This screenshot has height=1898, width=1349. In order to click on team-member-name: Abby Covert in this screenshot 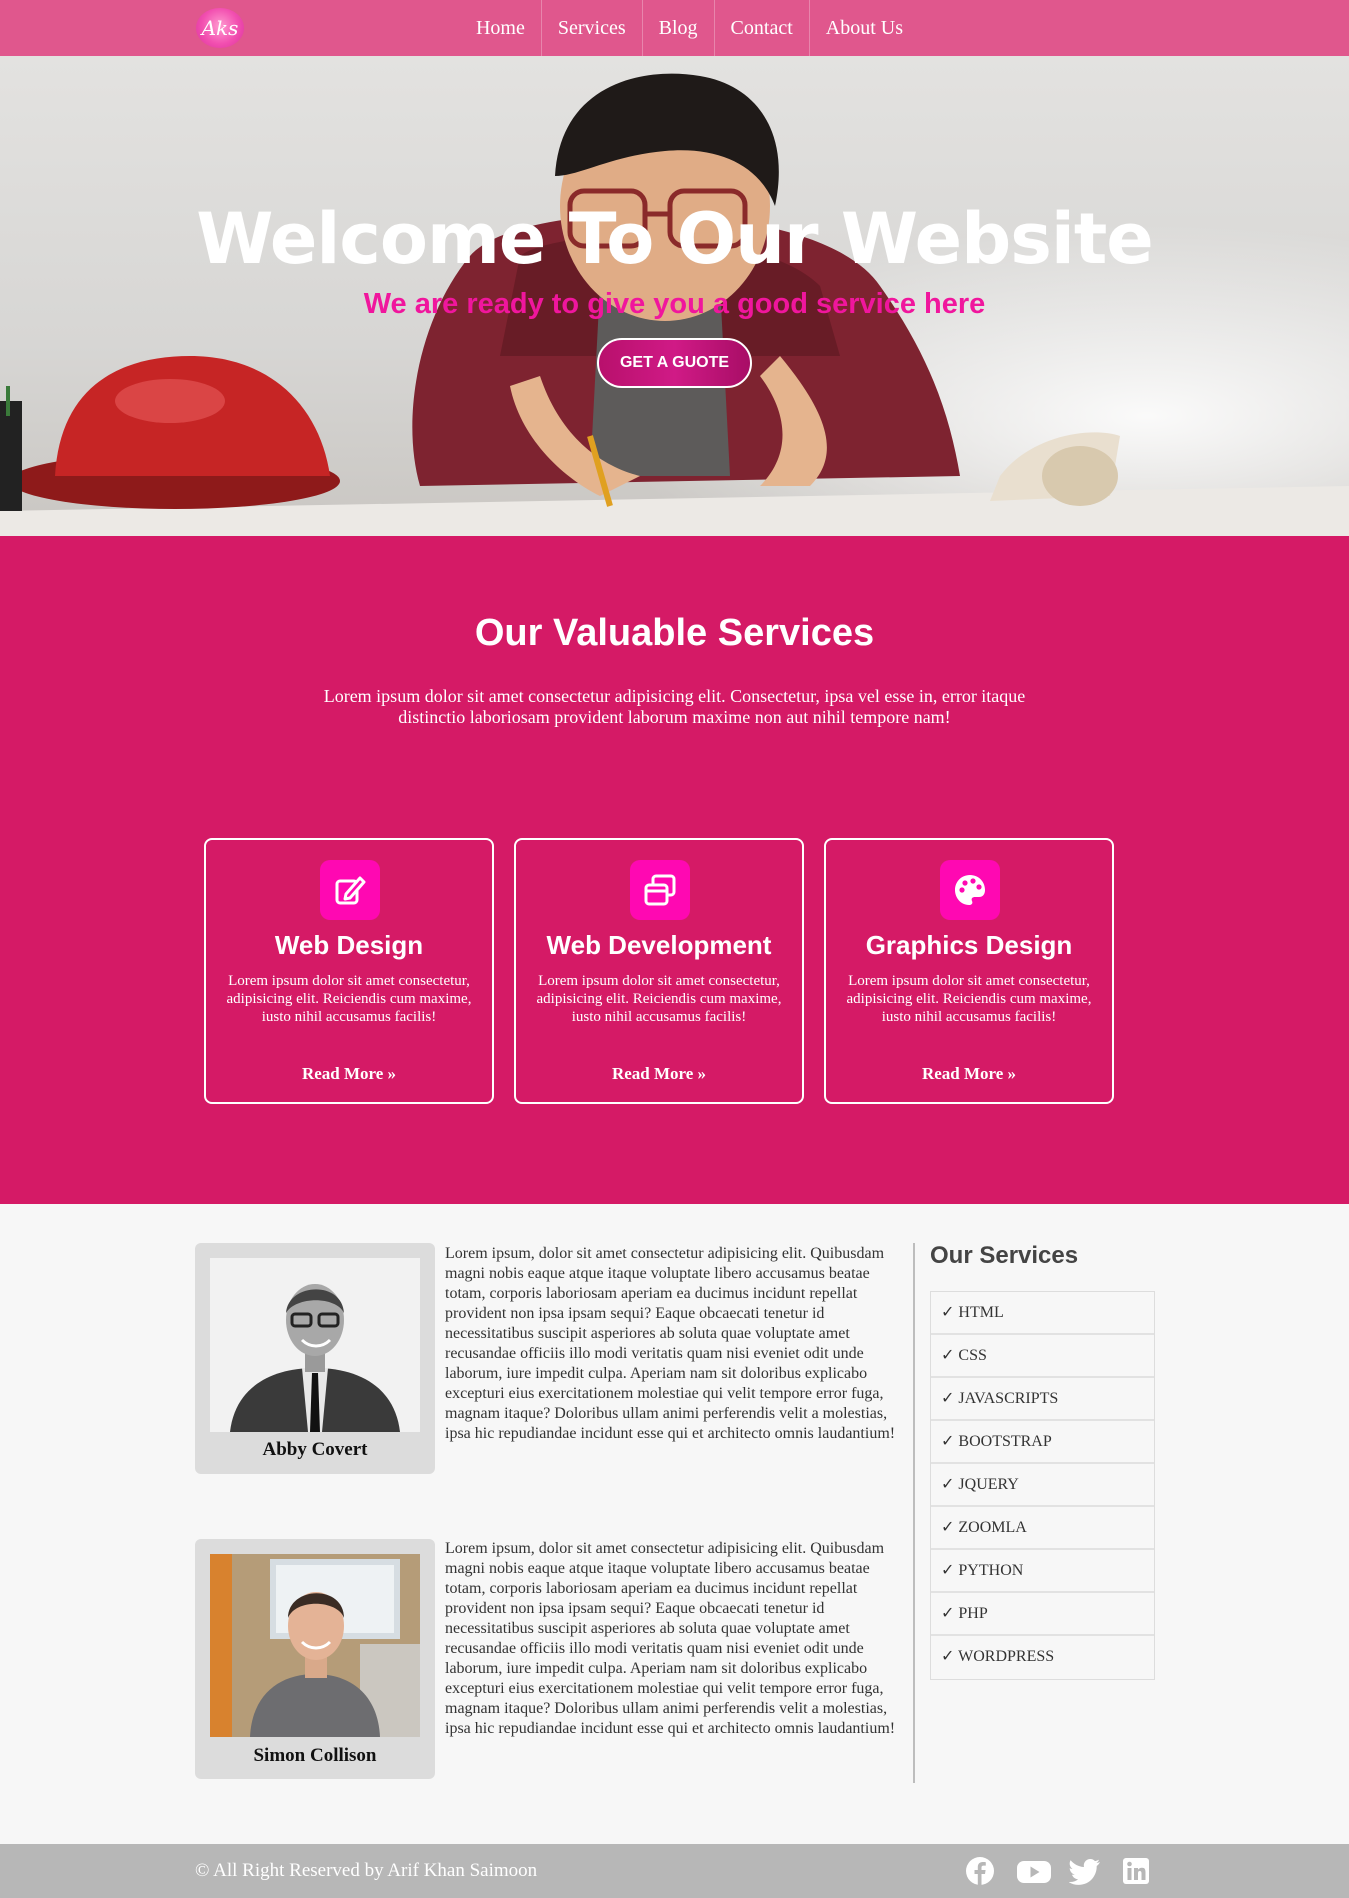, I will do `click(315, 1449)`.